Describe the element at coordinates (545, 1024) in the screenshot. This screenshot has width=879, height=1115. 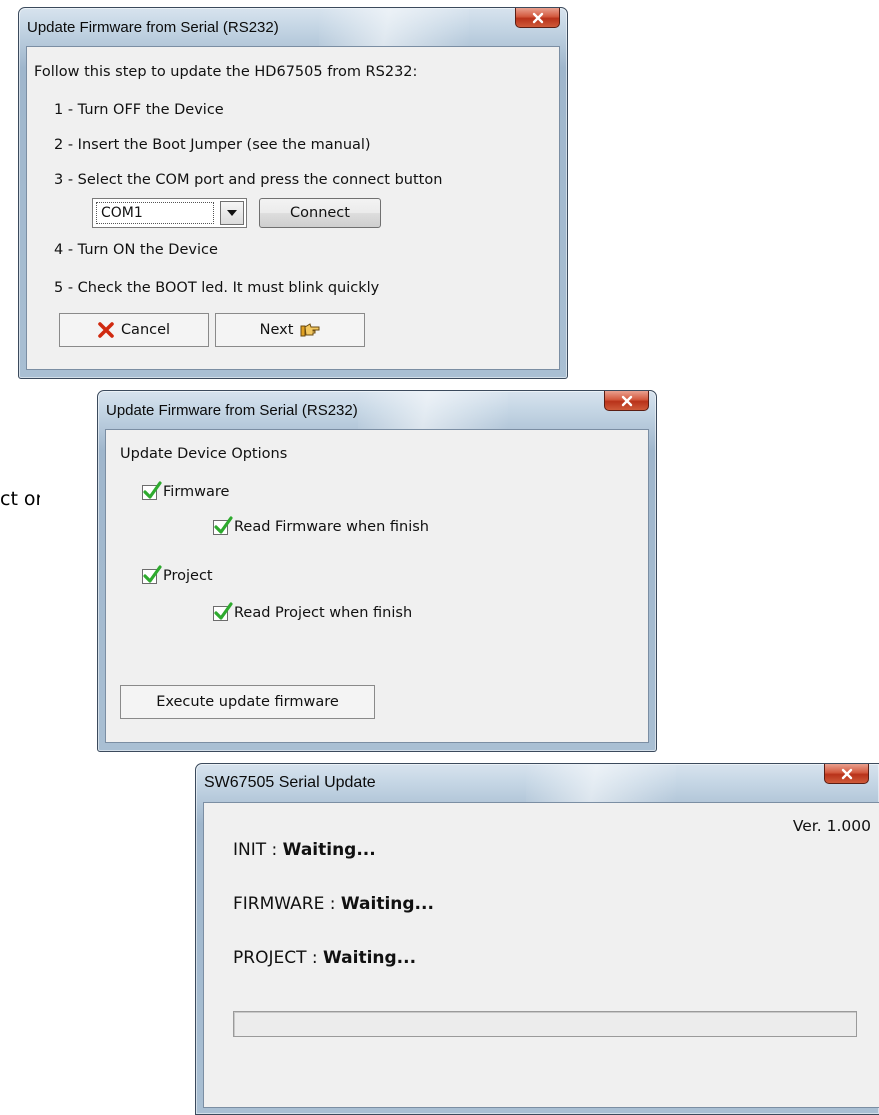
I see `progress-bar` at that location.